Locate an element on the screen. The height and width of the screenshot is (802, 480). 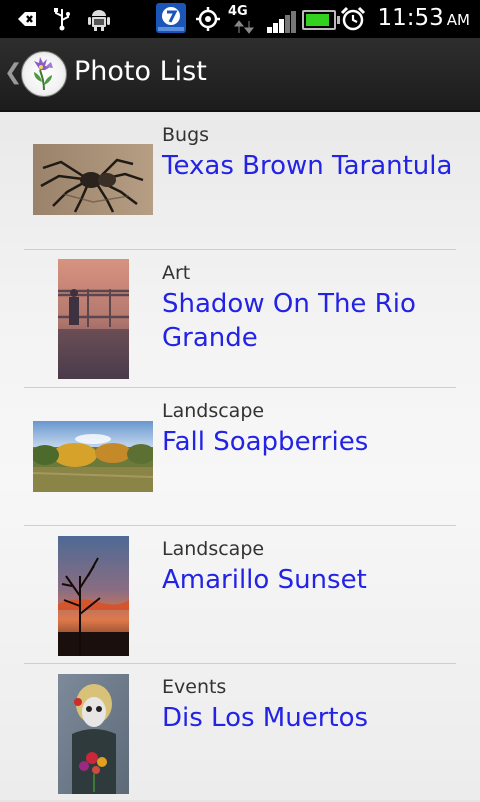
battery-level-fill is located at coordinates (317, 20).